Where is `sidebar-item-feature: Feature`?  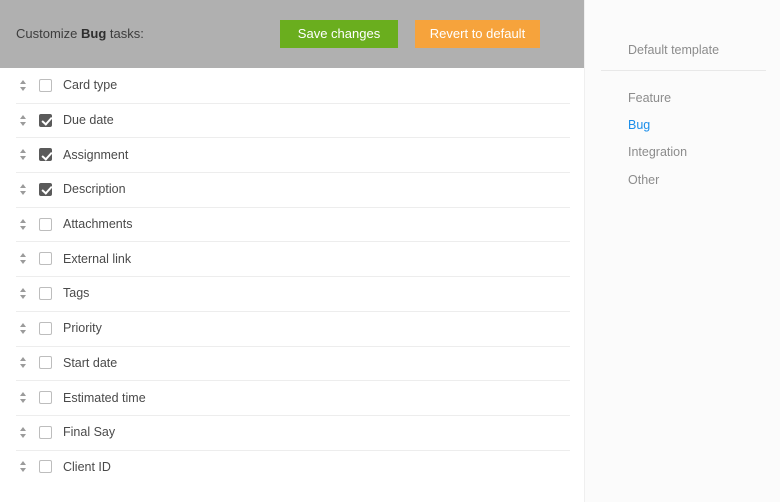
sidebar-item-feature: Feature is located at coordinates (682, 97).